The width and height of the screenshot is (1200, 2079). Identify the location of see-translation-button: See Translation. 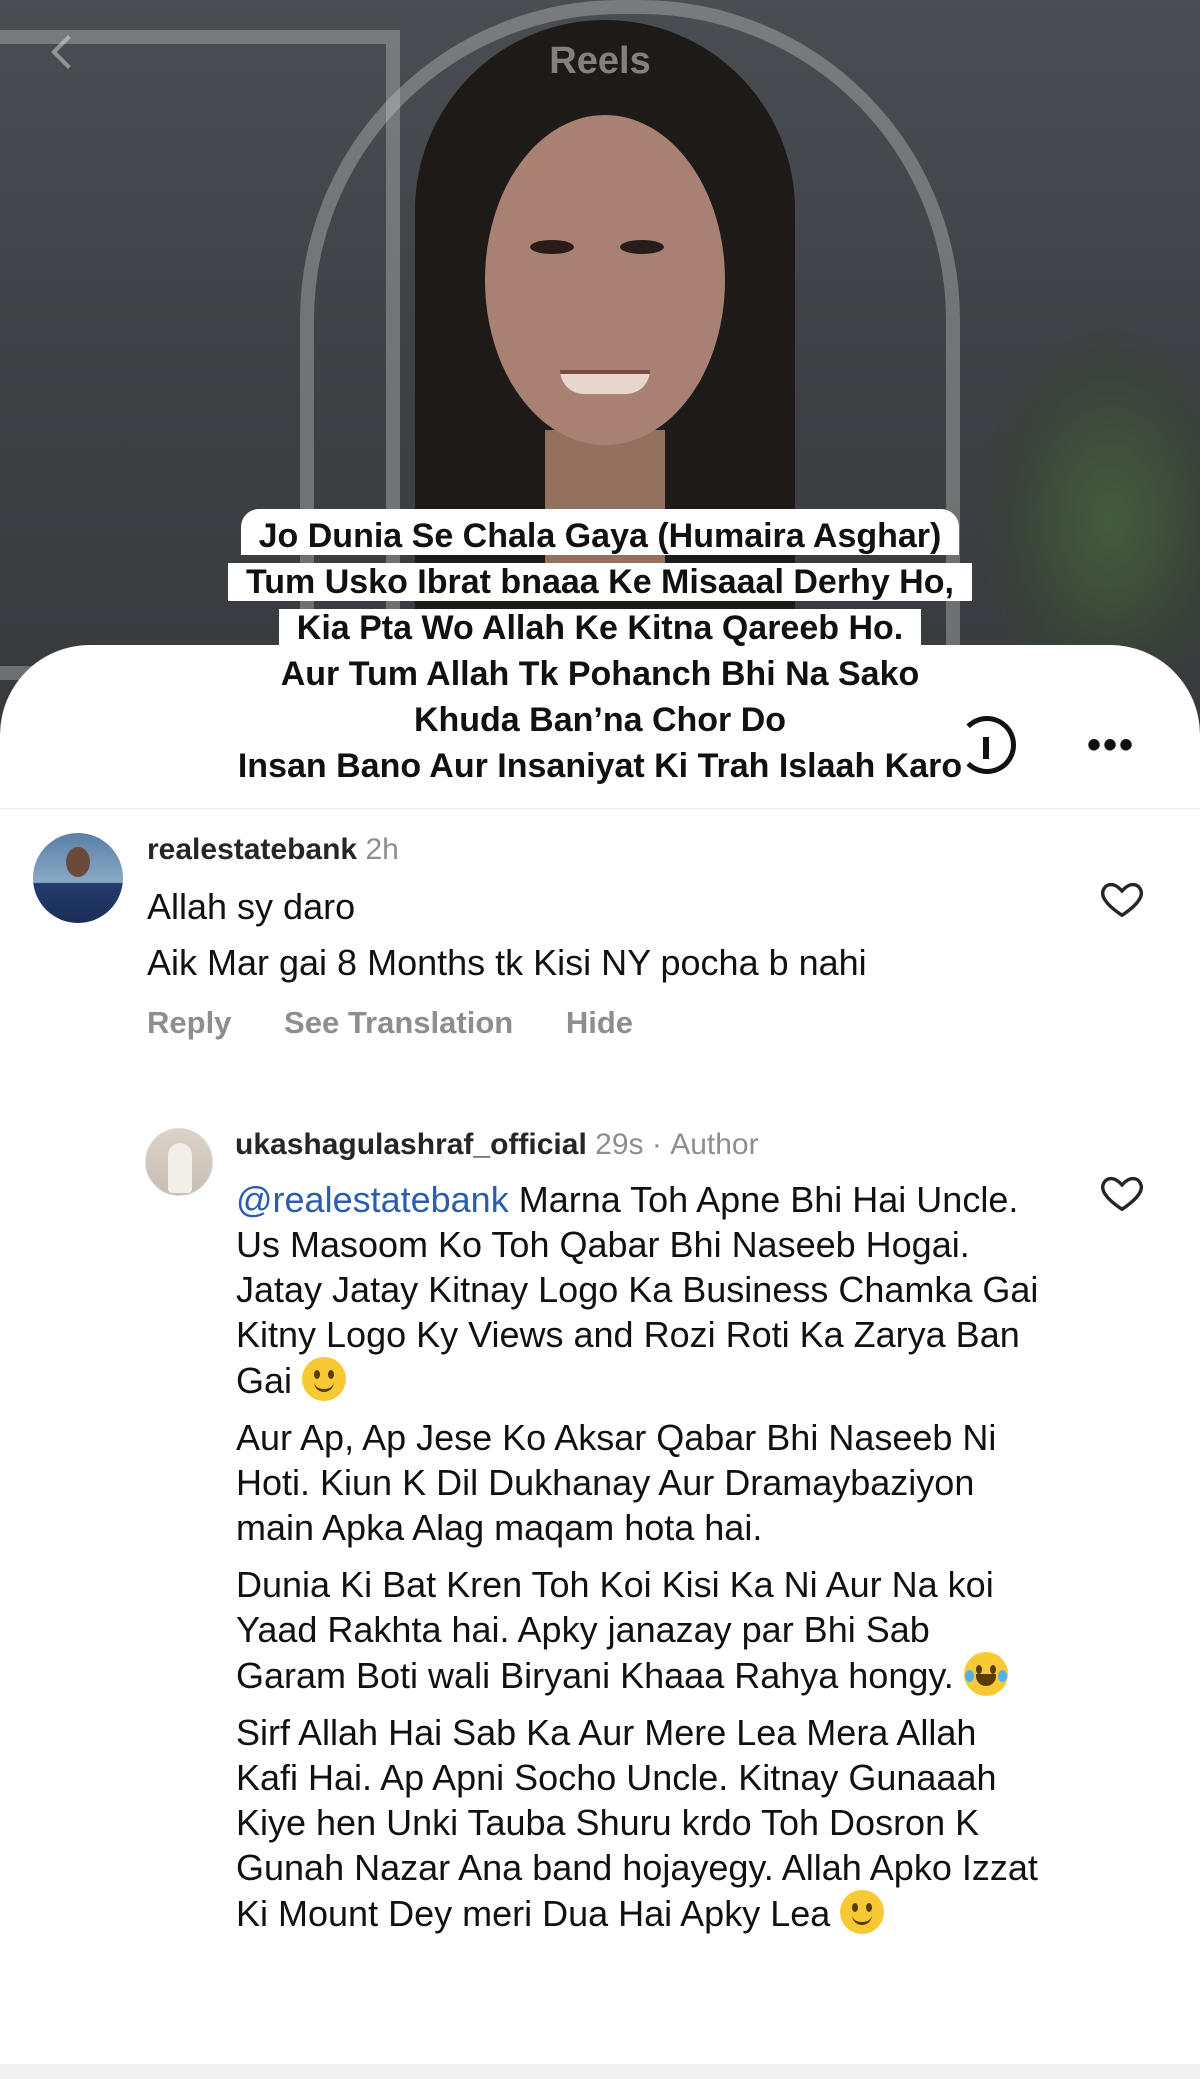
(398, 1022).